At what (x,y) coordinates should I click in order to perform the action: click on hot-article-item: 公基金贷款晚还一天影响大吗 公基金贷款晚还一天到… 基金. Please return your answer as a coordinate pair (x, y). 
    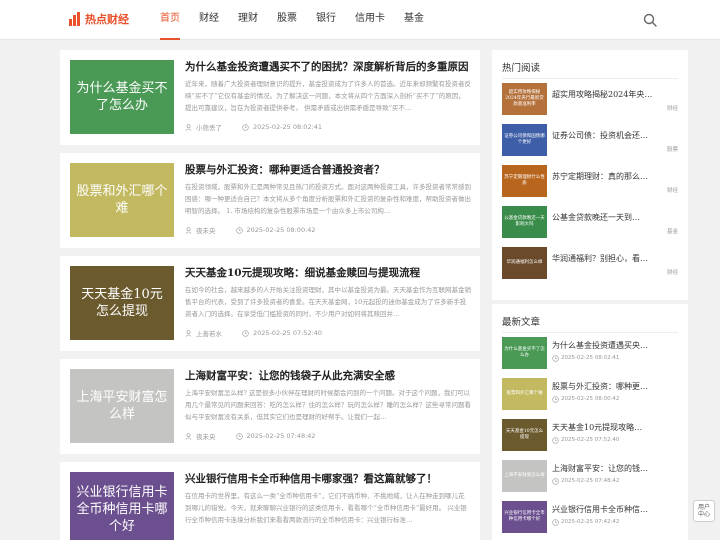
    Looking at the image, I should click on (590, 222).